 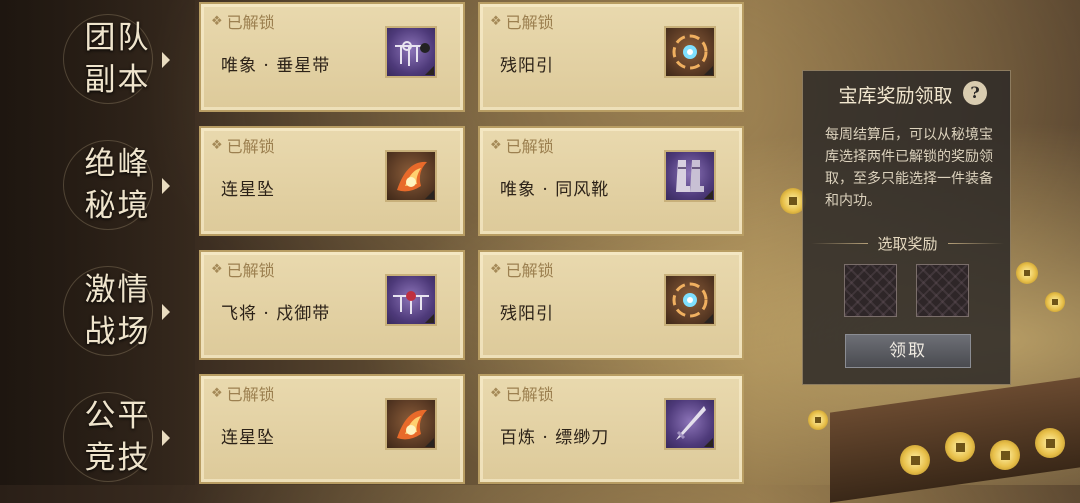 I want to click on nav-item-battlefield: 激情战场, so click(x=117, y=310).